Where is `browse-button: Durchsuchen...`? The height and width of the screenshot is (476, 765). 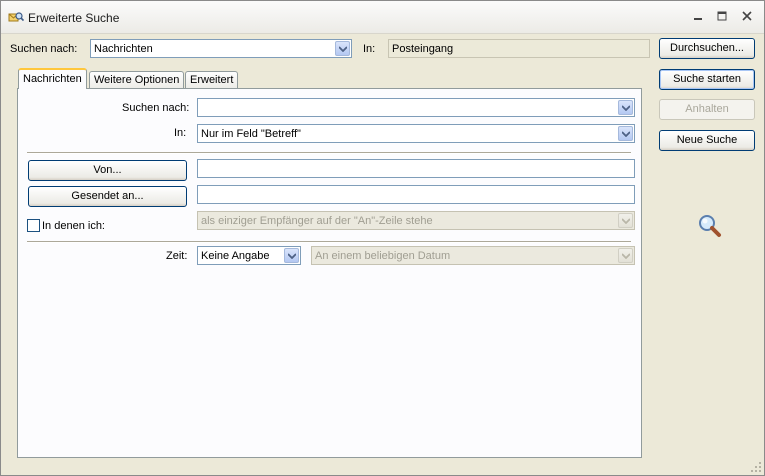
browse-button: Durchsuchen... is located at coordinates (707, 48).